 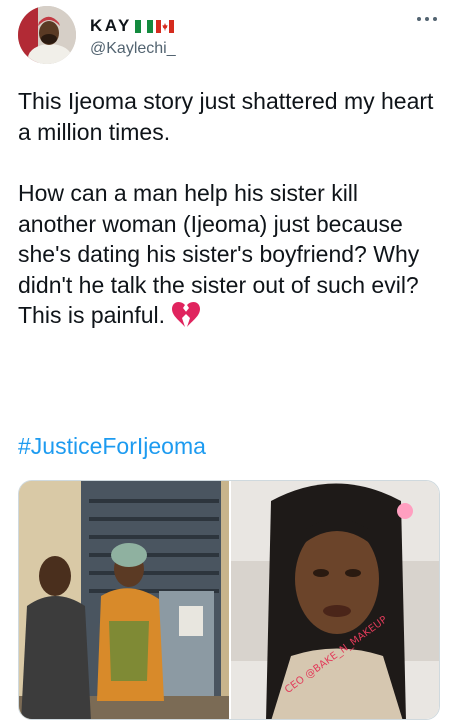 I want to click on canada-flag-icon, so click(x=164, y=26).